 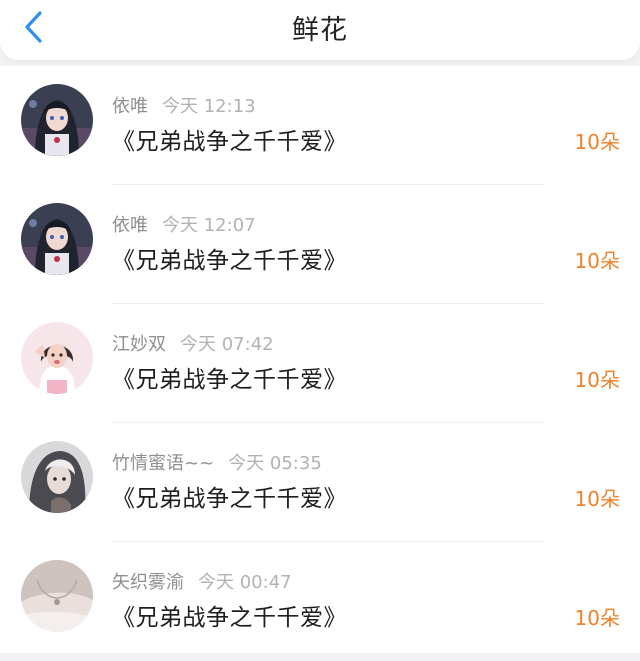 What do you see at coordinates (139, 344) in the screenshot?
I see `user-name: 江妙双` at bounding box center [139, 344].